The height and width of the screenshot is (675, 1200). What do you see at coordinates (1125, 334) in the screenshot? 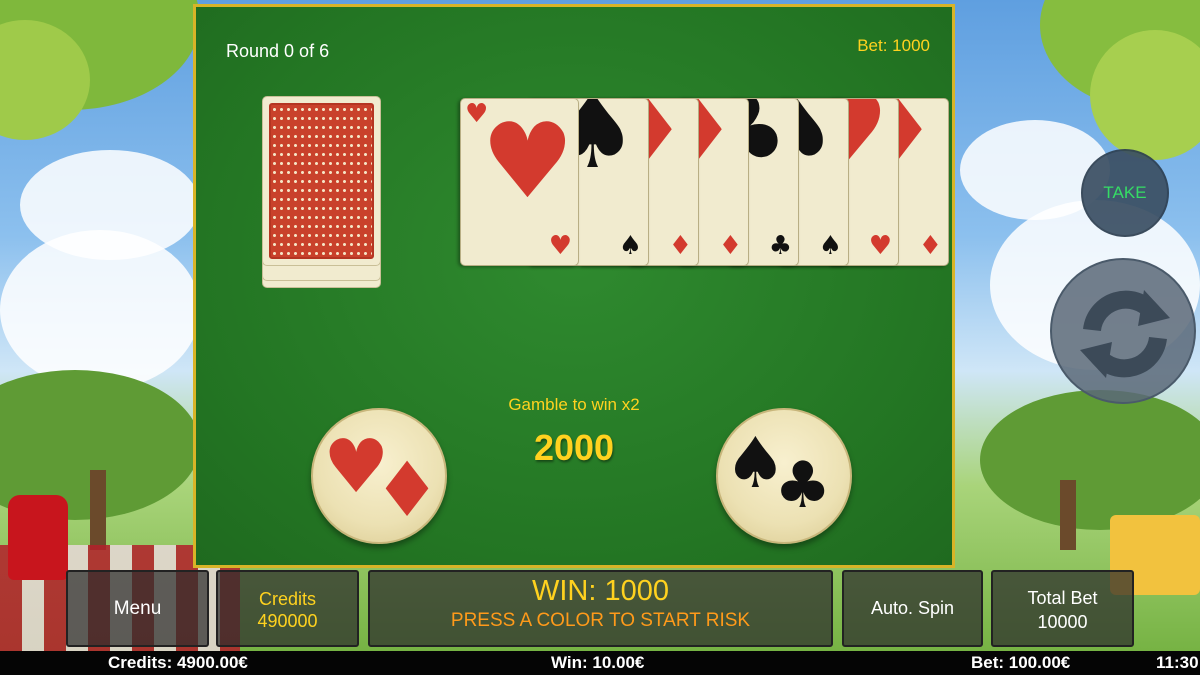
I see `refresh-icon` at bounding box center [1125, 334].